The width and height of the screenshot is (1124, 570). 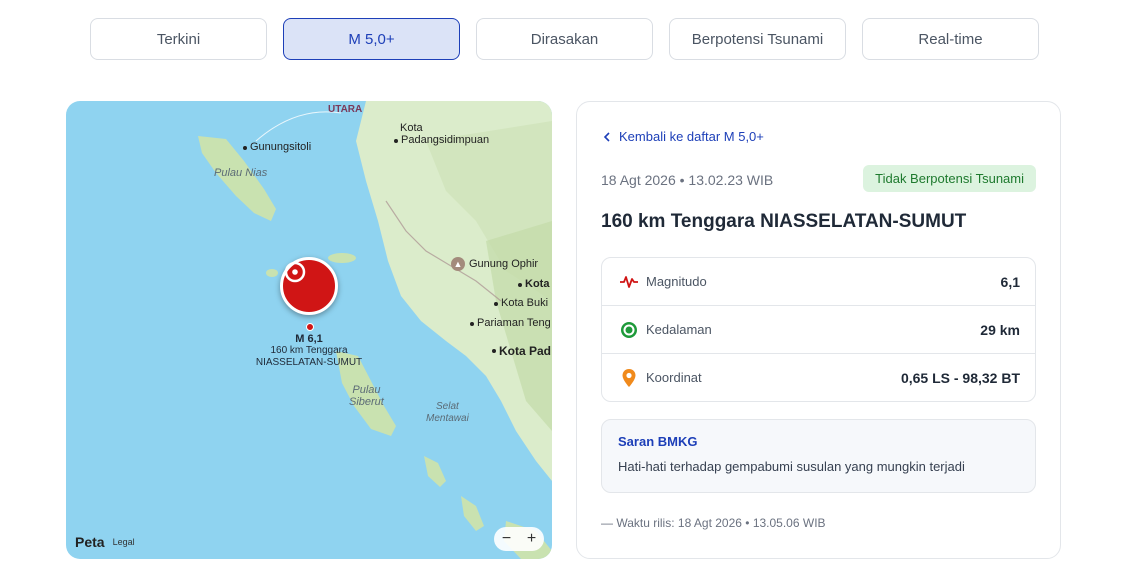 I want to click on tab-berpotensi-tsunami: Berpotensi Tsunami, so click(x=757, y=39).